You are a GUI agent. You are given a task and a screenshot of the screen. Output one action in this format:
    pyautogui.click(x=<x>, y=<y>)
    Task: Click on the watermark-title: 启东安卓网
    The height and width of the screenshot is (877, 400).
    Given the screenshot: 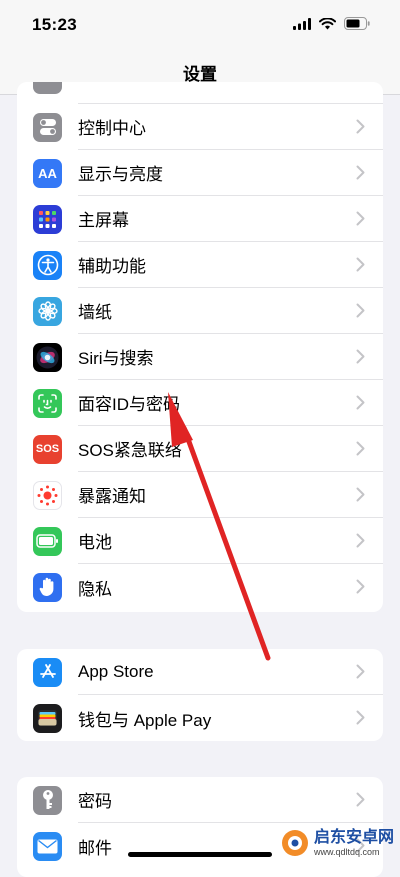 What is the action you would take?
    pyautogui.click(x=353, y=837)
    